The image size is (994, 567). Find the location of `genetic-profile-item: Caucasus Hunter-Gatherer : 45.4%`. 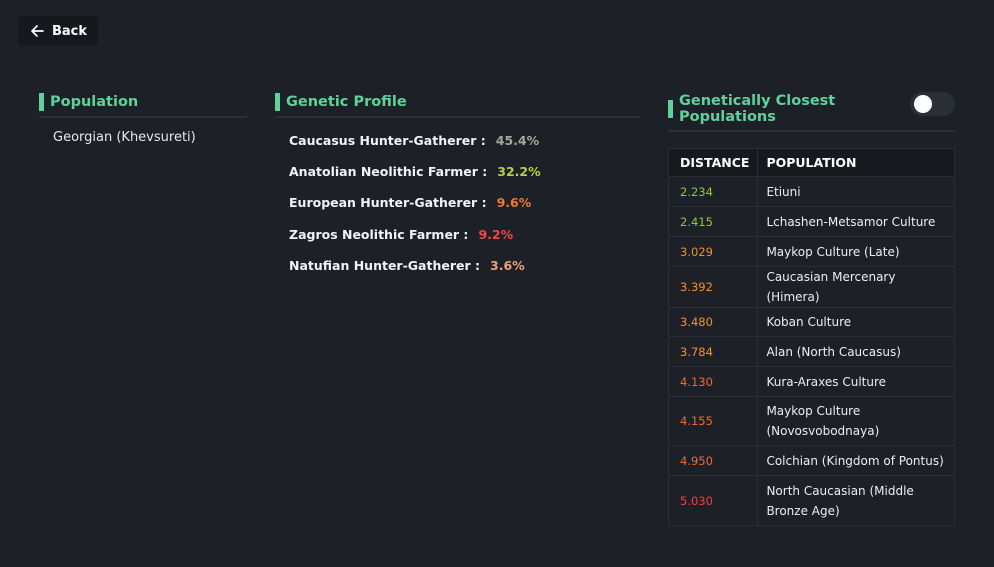

genetic-profile-item: Caucasus Hunter-Gatherer : 45.4% is located at coordinates (415, 148).